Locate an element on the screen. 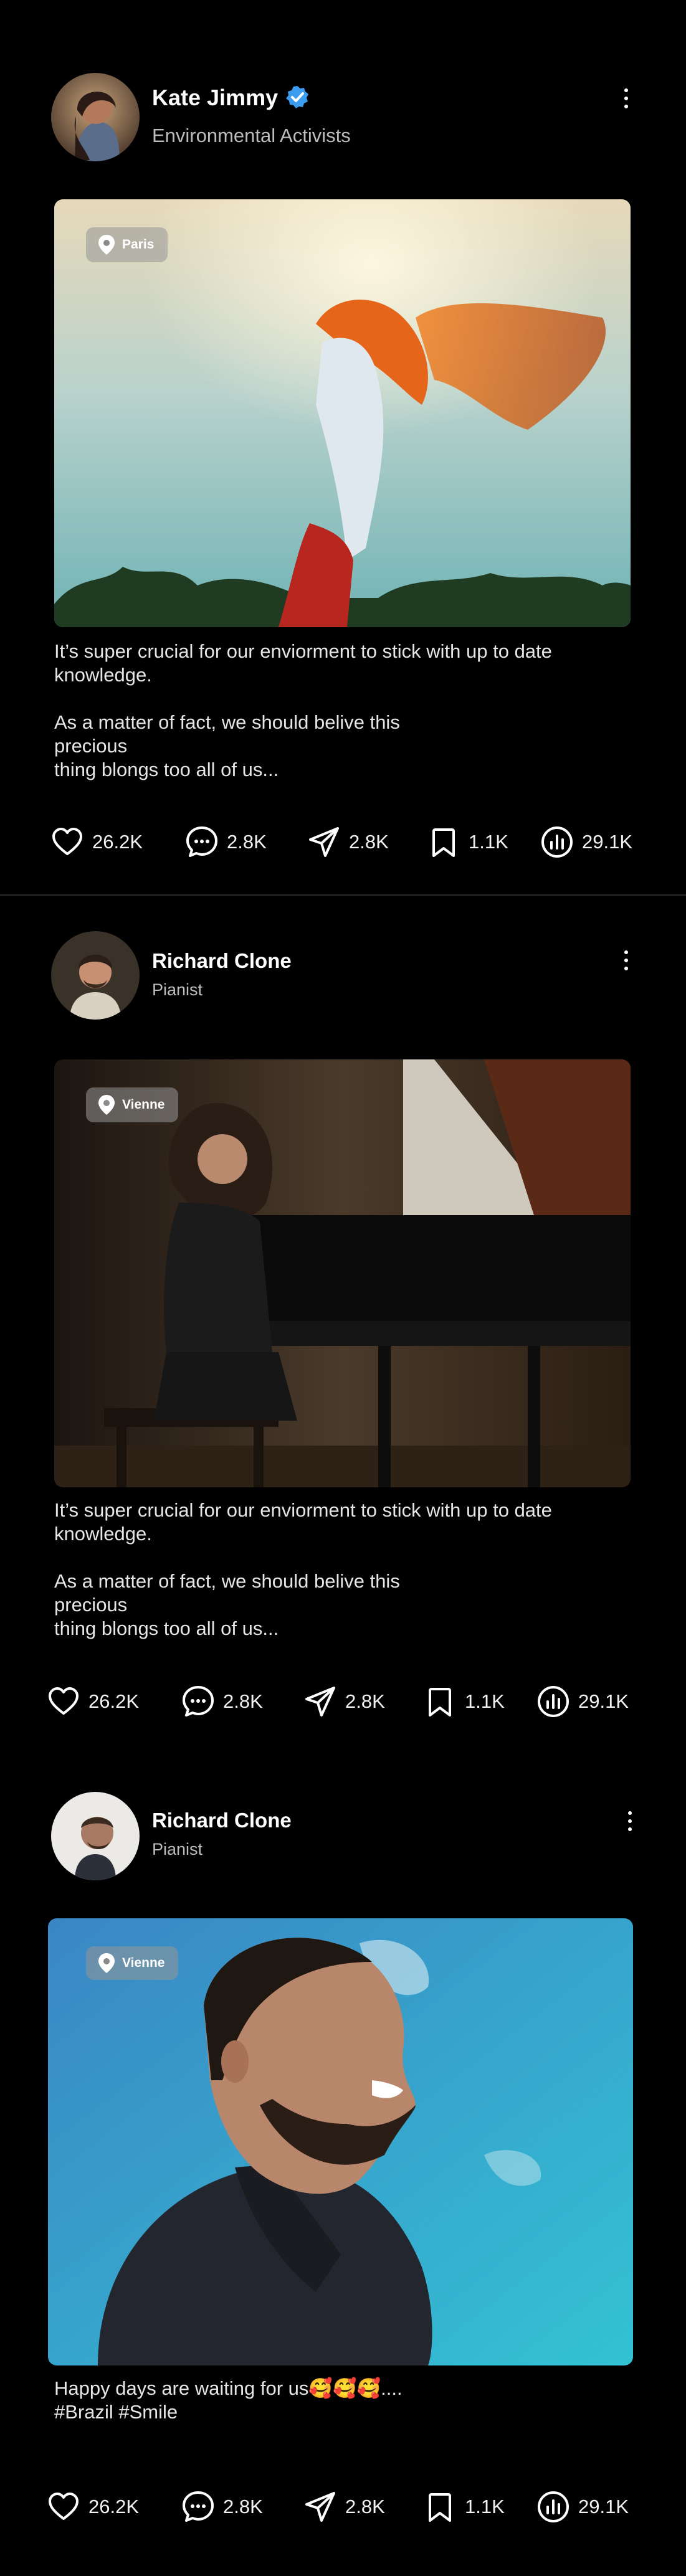 This screenshot has width=686, height=2576. location-tag: Paris is located at coordinates (127, 245).